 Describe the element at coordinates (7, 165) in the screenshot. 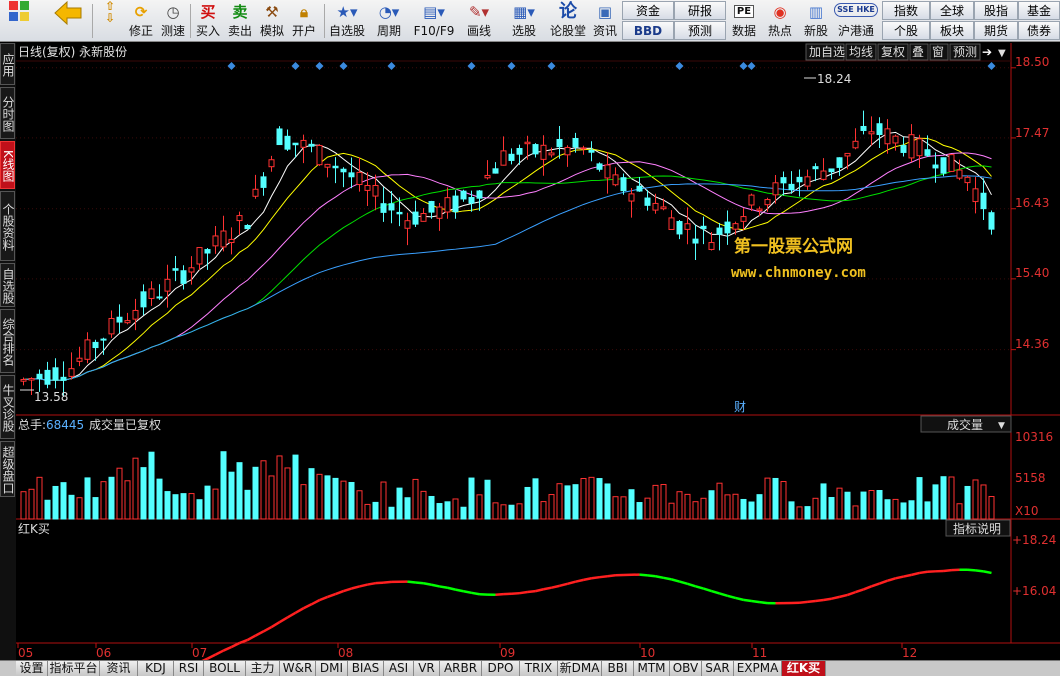

I see `sidebar-tab: K线图` at that location.